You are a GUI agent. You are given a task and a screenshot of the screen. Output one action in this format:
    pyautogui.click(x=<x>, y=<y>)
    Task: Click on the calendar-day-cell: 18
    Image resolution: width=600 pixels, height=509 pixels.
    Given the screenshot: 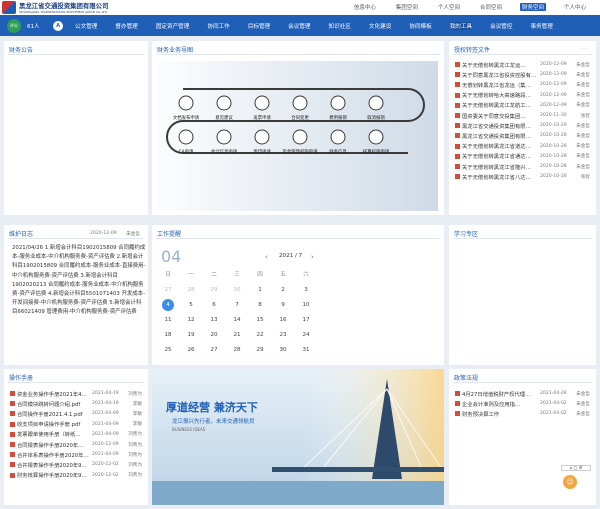 What is the action you would take?
    pyautogui.click(x=168, y=335)
    